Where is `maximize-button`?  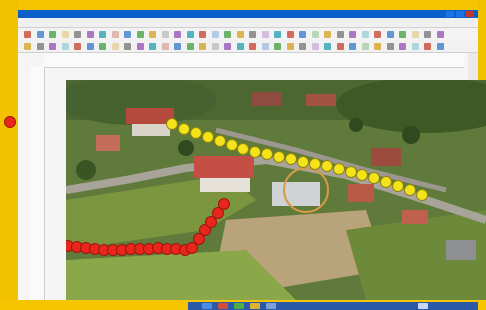 maximize-button is located at coordinates (460, 14).